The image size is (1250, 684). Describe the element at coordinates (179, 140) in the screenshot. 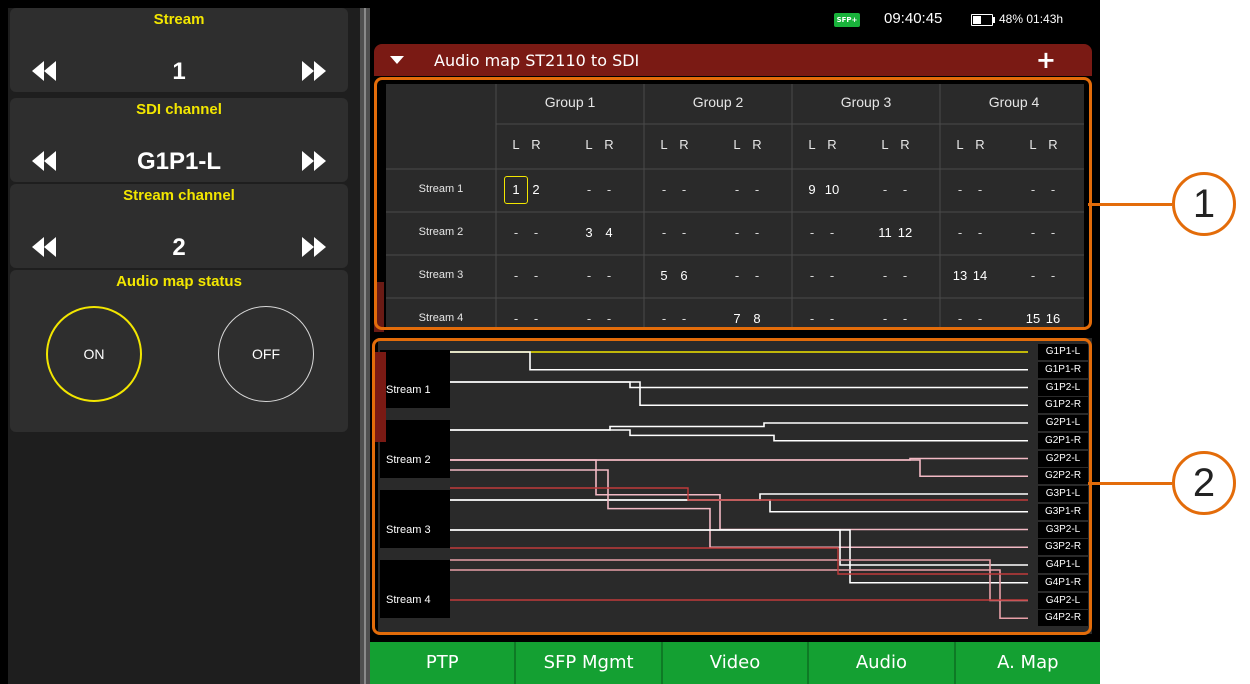

I see `sdi-channel-selector: SDI channel G1P1-L` at that location.